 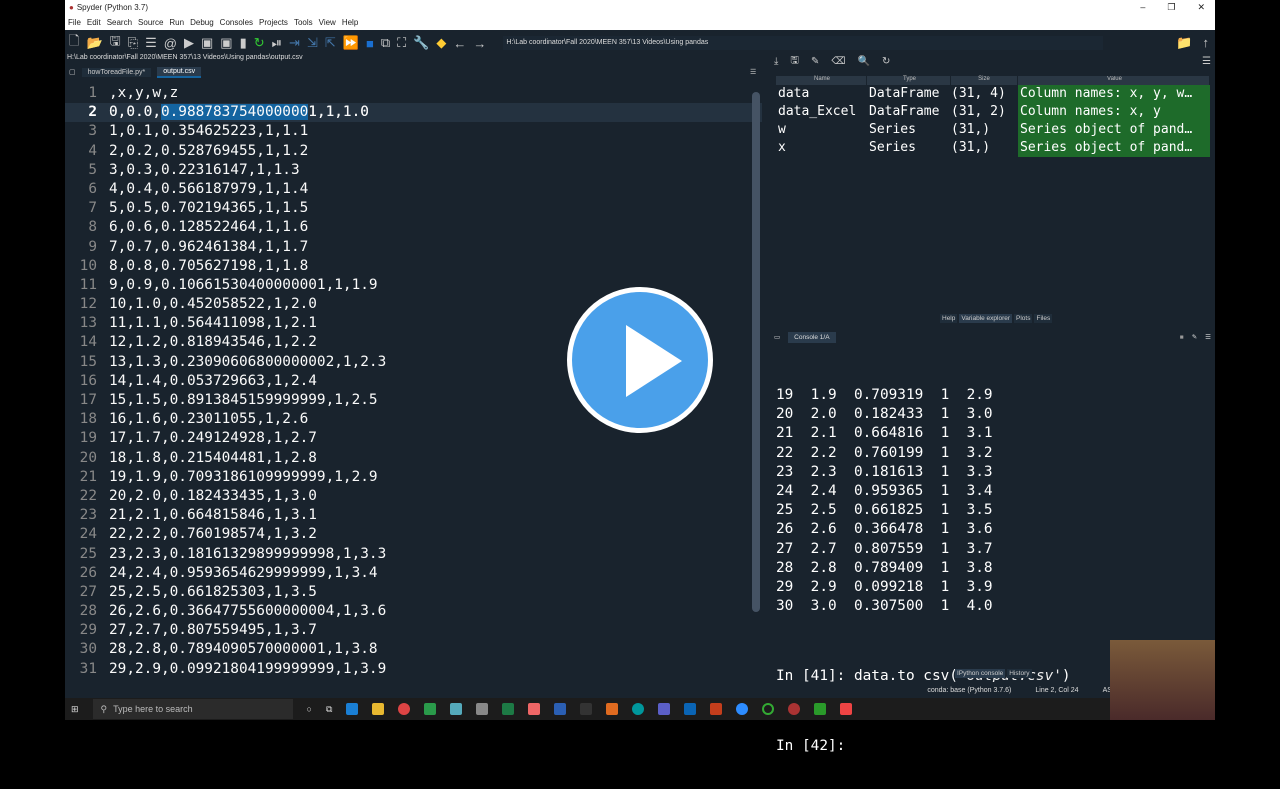 I want to click on console-options-icon: ☰, so click(x=1210, y=337).